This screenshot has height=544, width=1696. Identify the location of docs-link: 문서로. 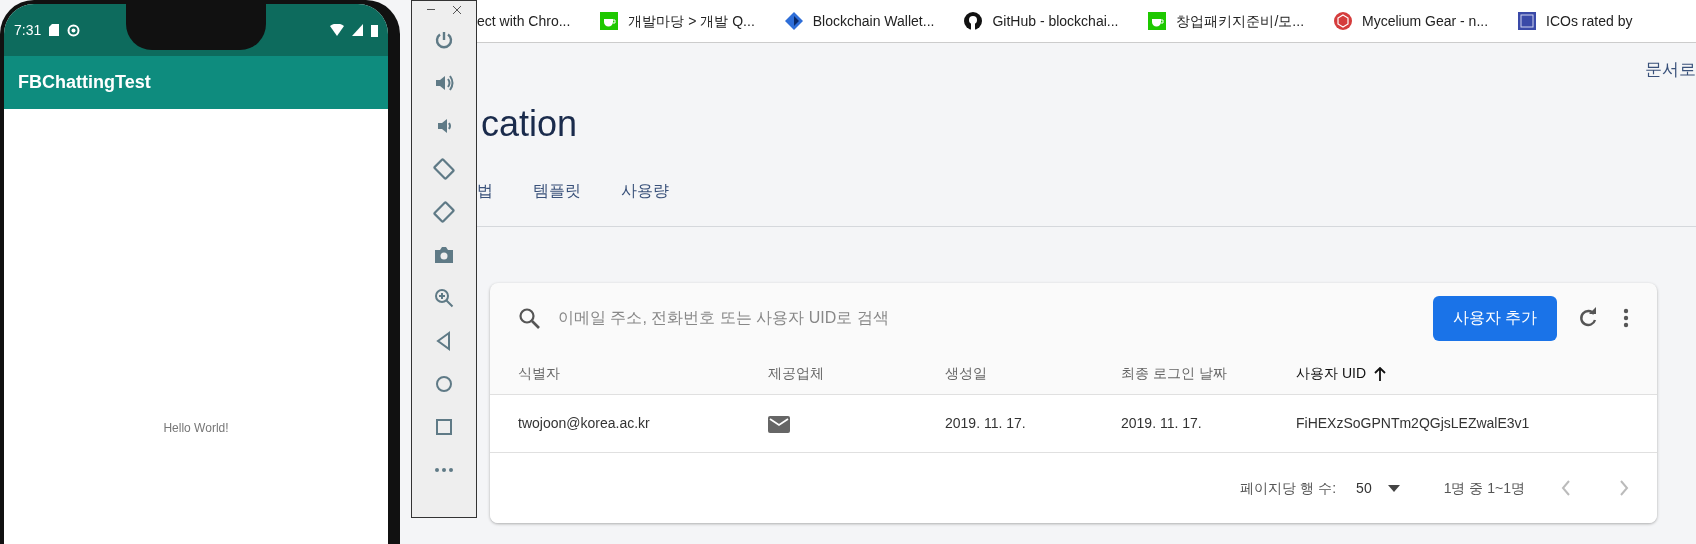
(1670, 75).